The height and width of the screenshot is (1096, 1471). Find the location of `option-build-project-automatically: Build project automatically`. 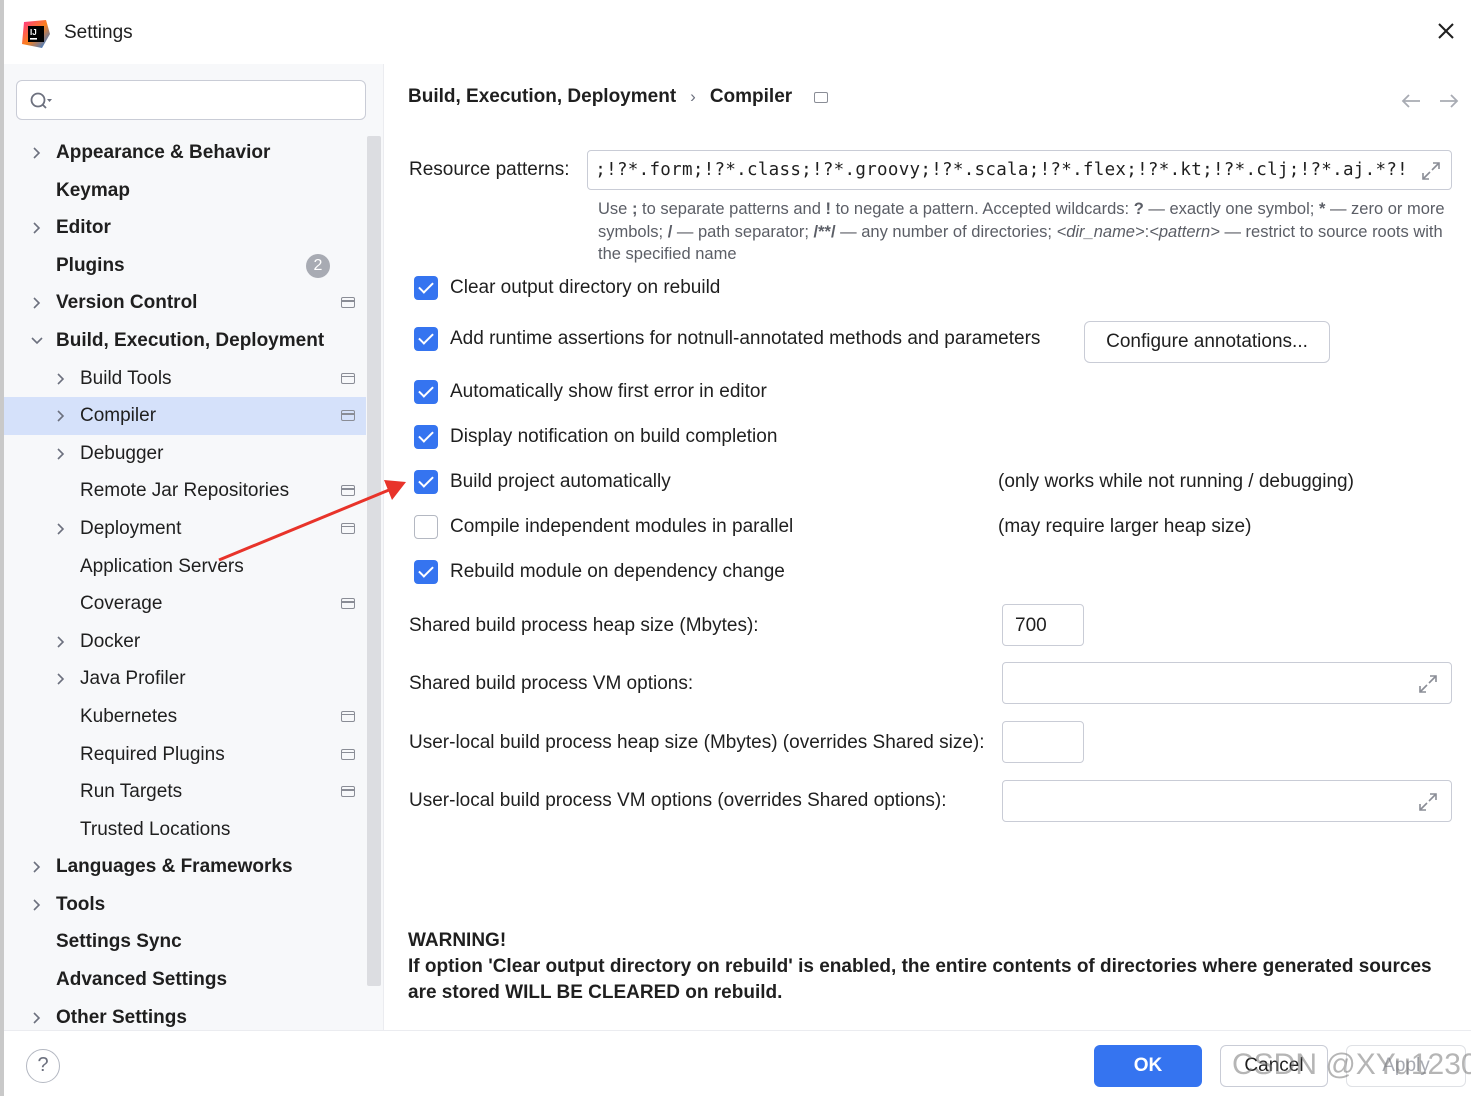

option-build-project-automatically: Build project automatically is located at coordinates (542, 482).